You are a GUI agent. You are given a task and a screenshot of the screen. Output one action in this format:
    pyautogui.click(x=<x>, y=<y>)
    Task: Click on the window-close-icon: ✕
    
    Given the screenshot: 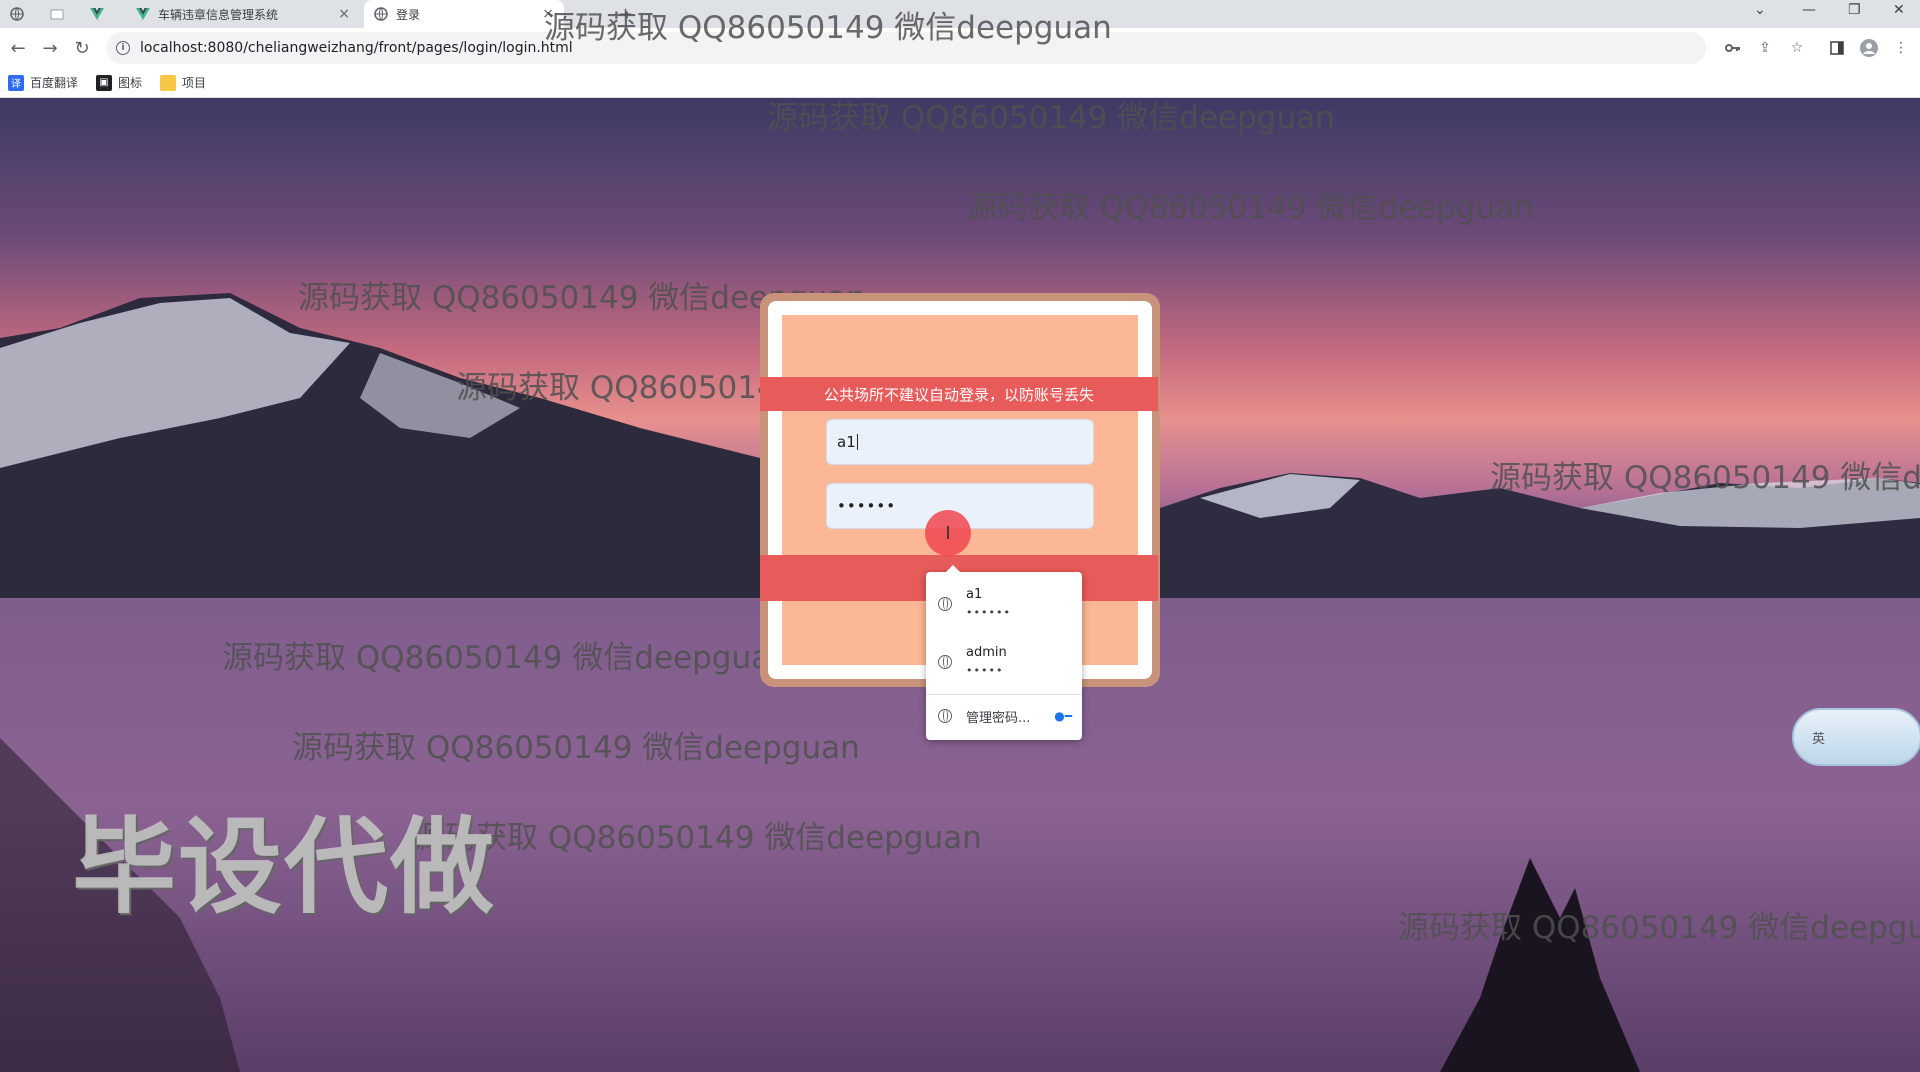 What is the action you would take?
    pyautogui.click(x=1899, y=10)
    